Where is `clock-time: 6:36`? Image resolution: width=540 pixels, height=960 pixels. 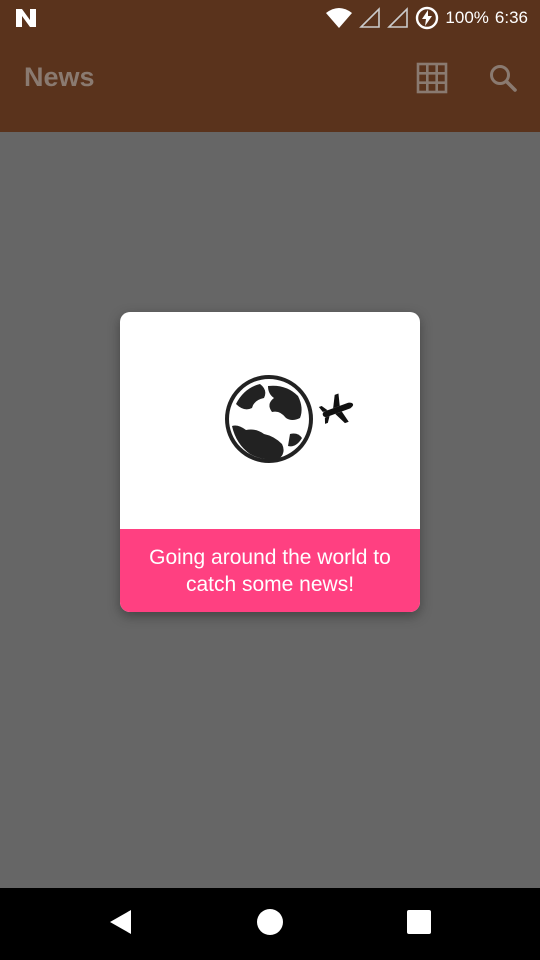
clock-time: 6:36 is located at coordinates (511, 17).